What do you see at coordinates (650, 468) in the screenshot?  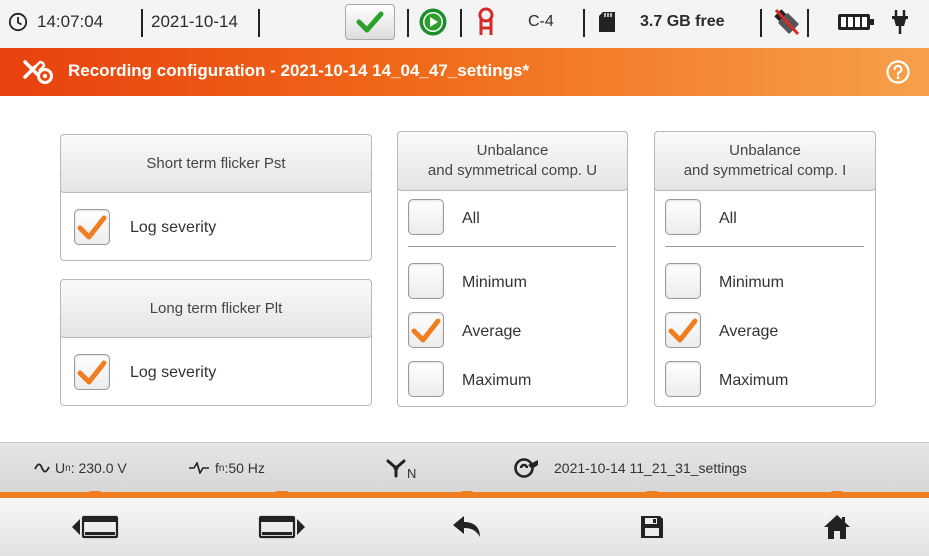 I see `settings-file-name: 2021-10-14 11_21_31_settings` at bounding box center [650, 468].